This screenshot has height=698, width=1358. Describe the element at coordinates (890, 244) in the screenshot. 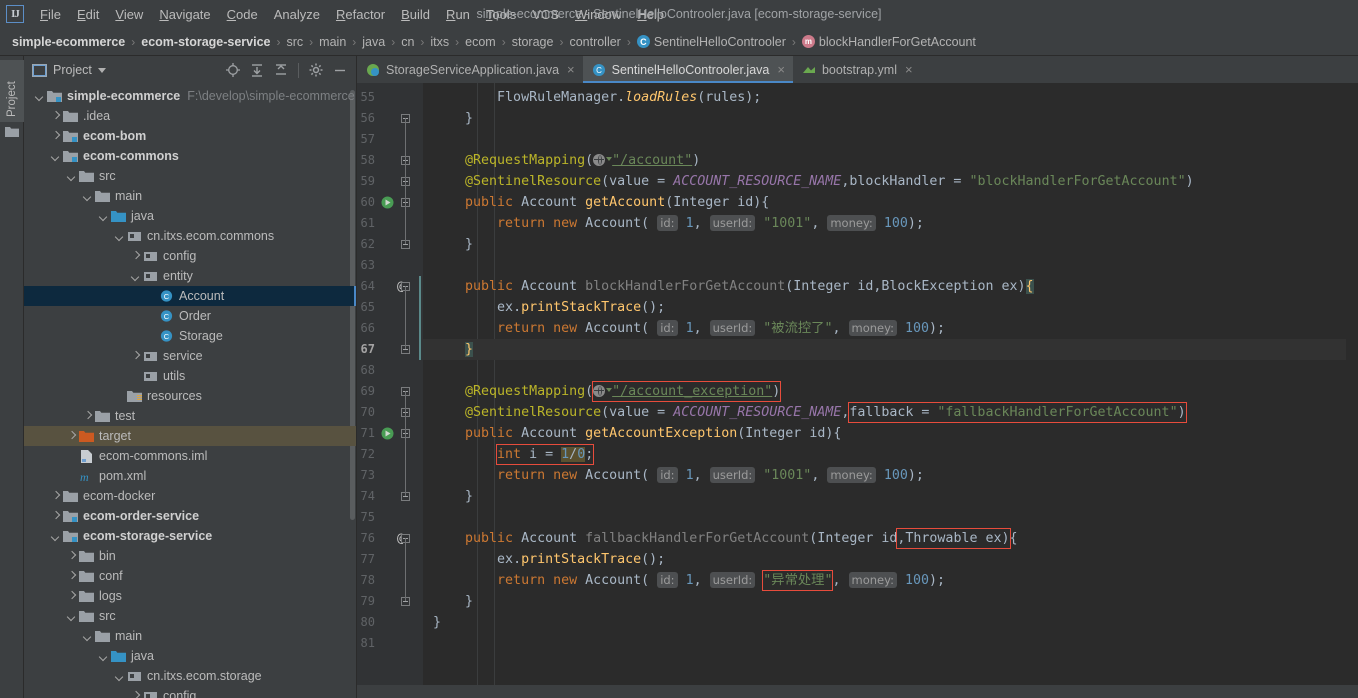

I see `code-line-62: }` at that location.